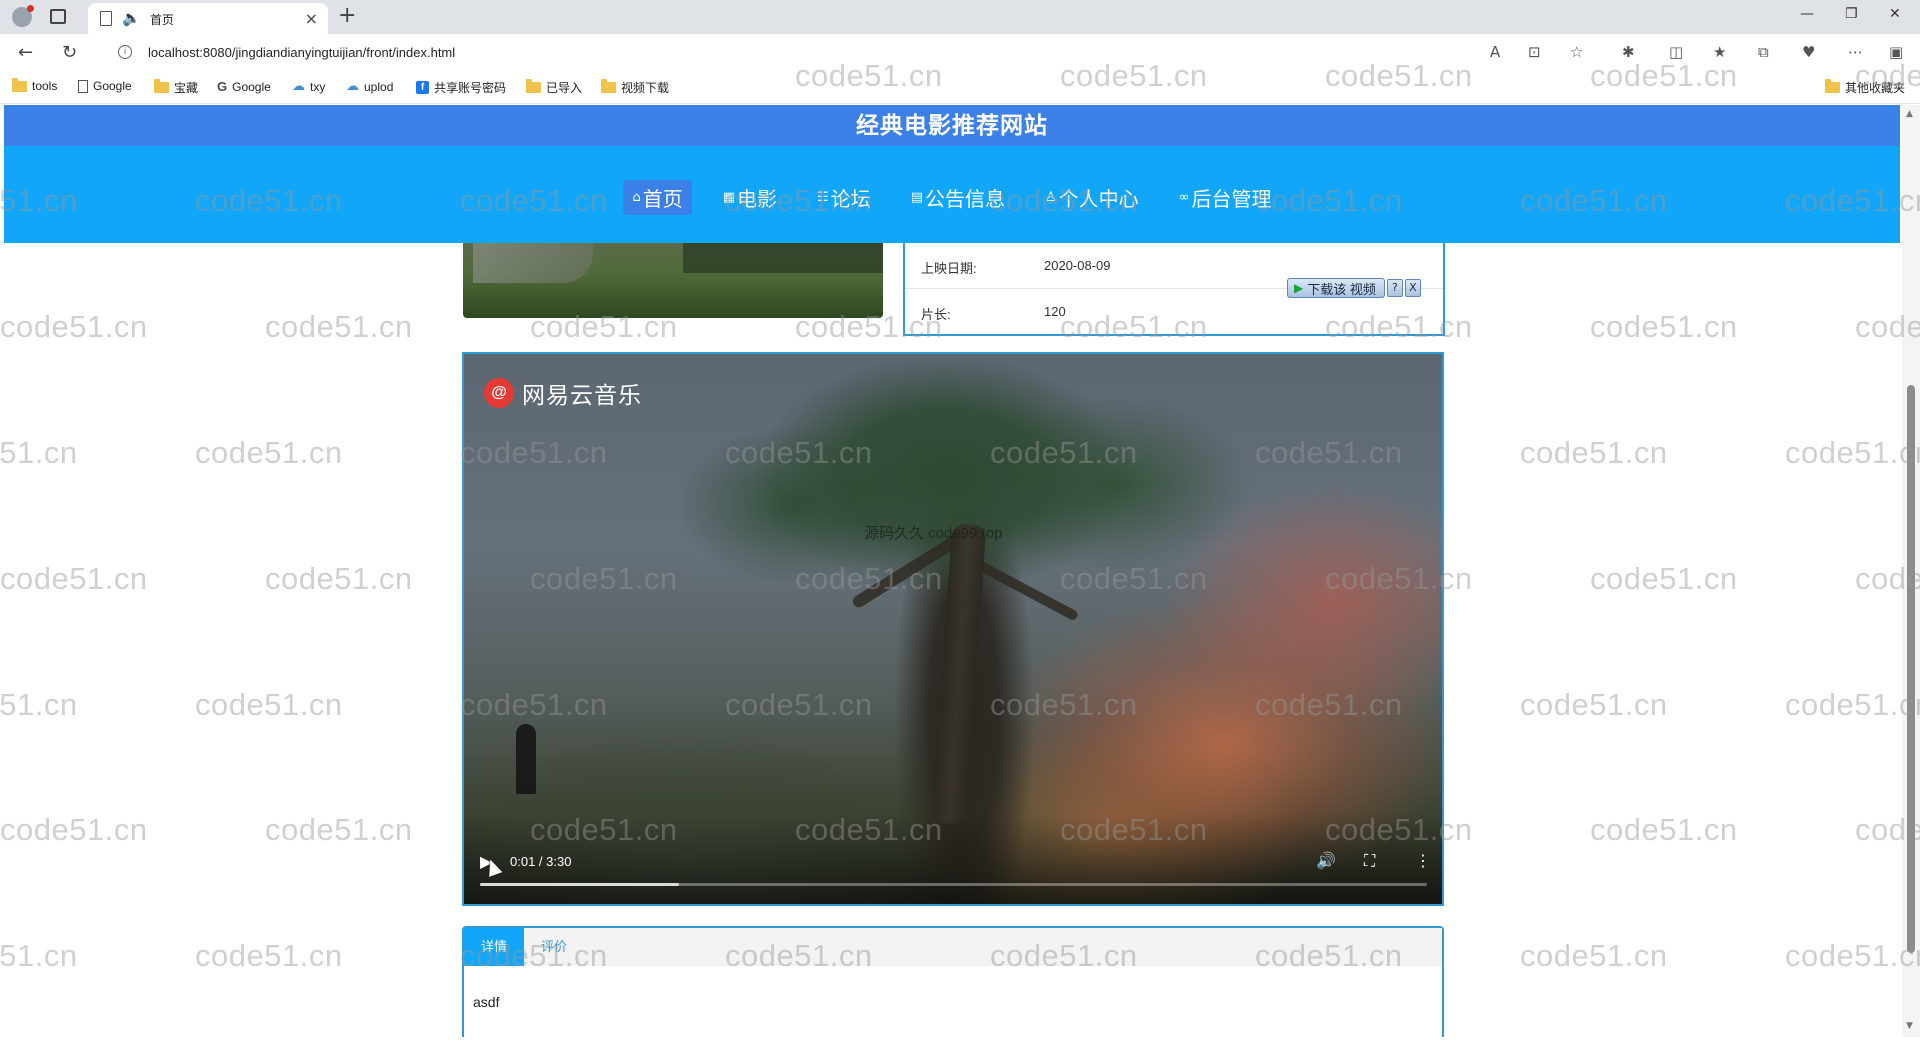 The image size is (1920, 1042). I want to click on nav-home: ⌂ 首页, so click(657, 197).